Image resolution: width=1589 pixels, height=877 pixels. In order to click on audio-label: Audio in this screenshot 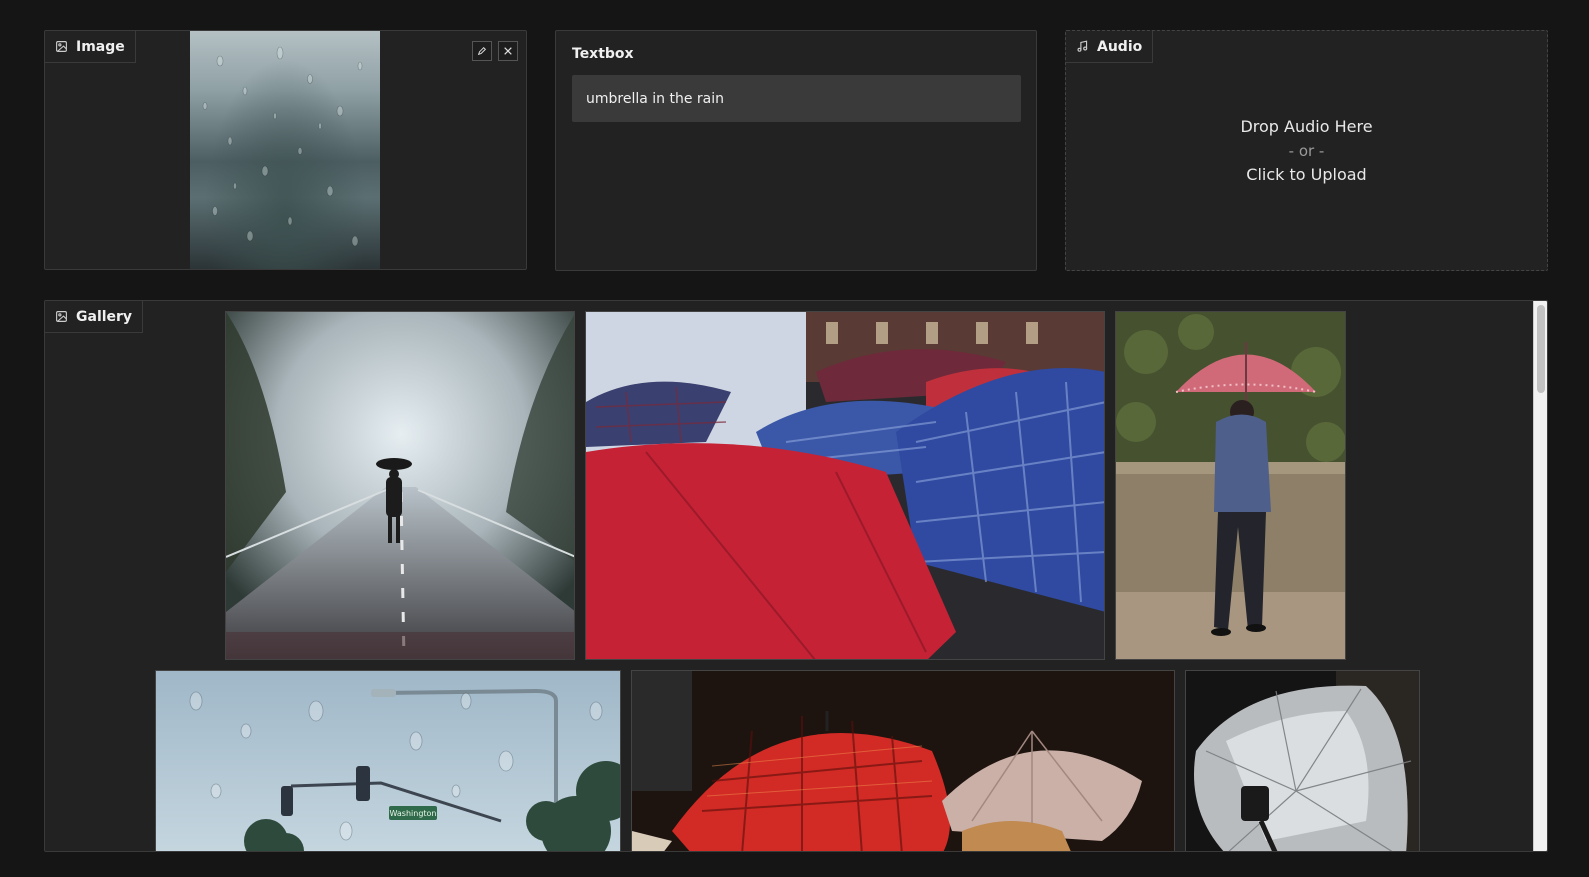, I will do `click(1120, 46)`.